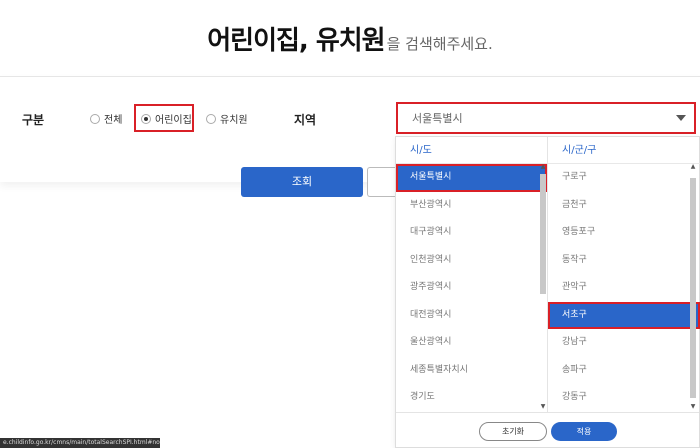 The height and width of the screenshot is (448, 700). Describe the element at coordinates (439, 44) in the screenshot. I see `heading-light: 을 검색해주세요.` at that location.